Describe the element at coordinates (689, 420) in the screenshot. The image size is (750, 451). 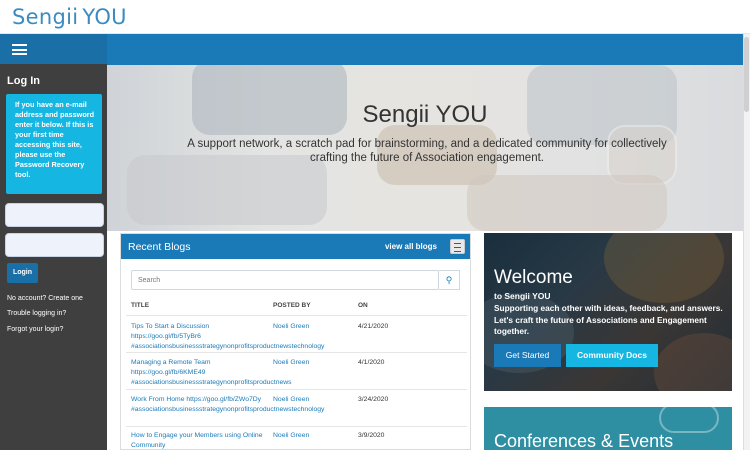
I see `cloud-icon` at that location.